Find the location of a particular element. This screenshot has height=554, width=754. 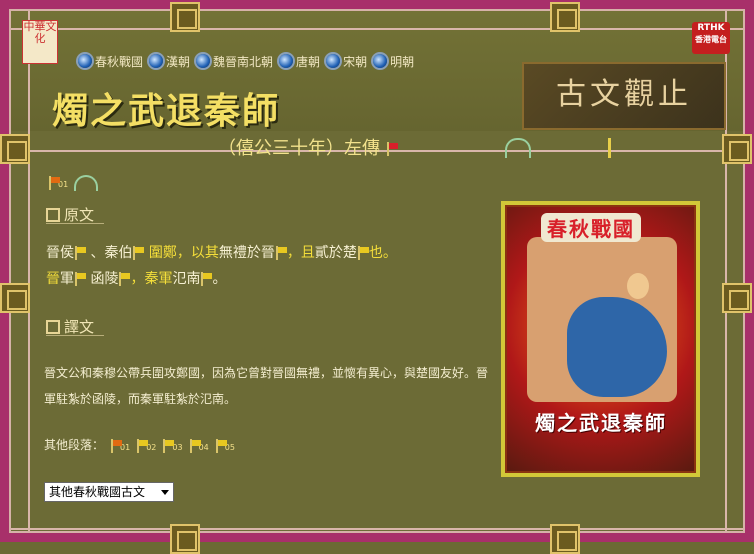

illustration-image: 春秋戰國 燭之武退秦師 is located at coordinates (600, 339).